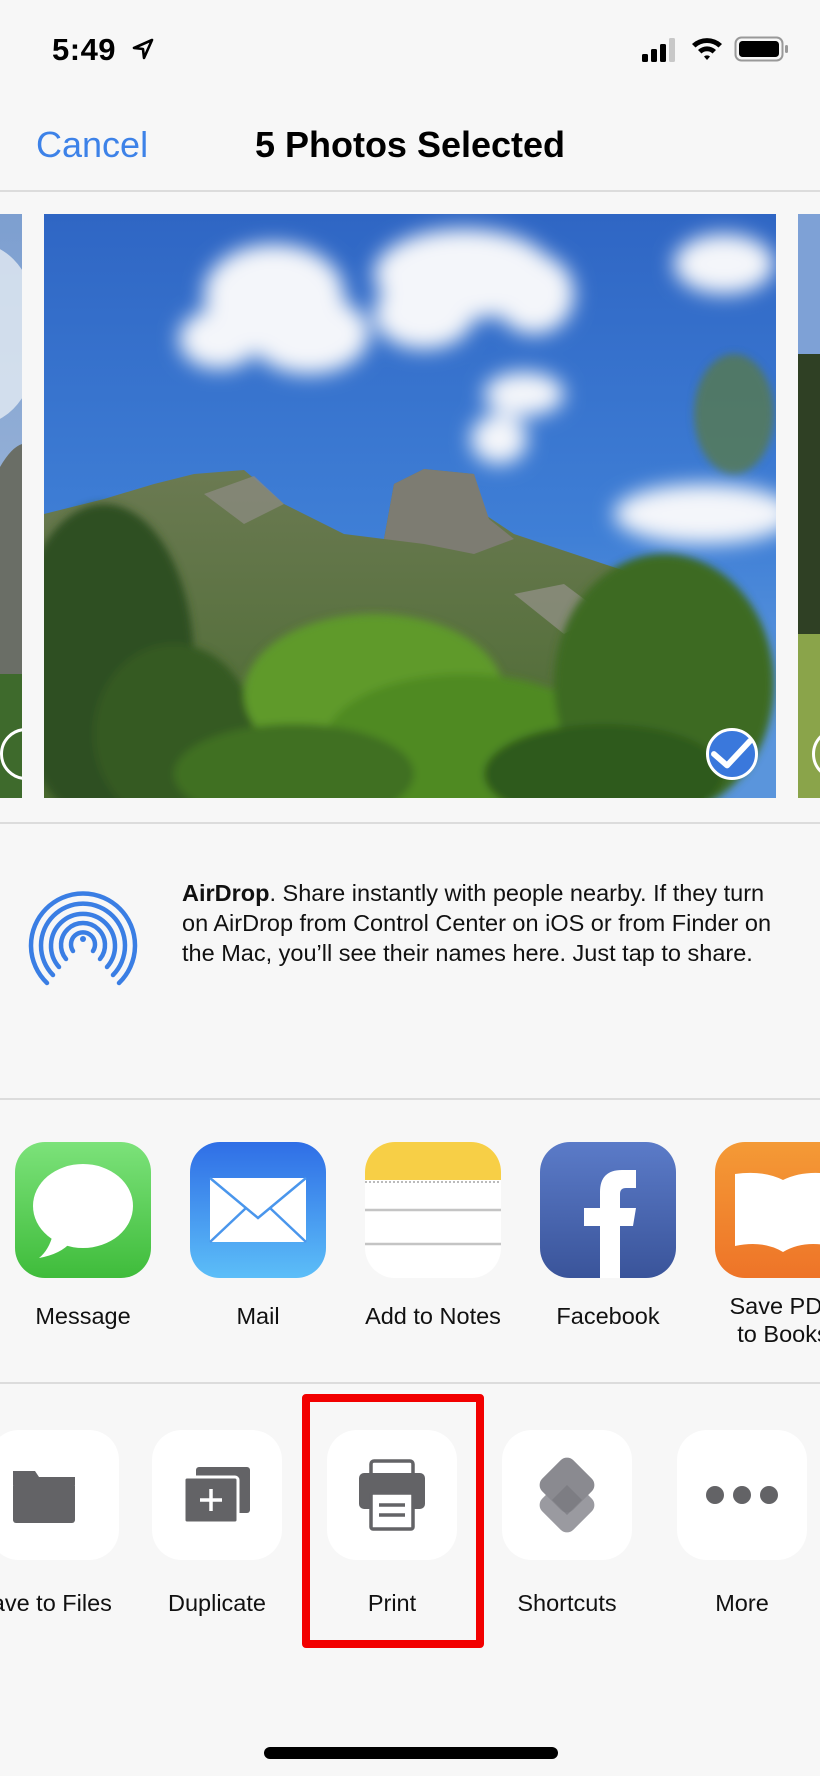  What do you see at coordinates (742, 1495) in the screenshot?
I see `more-icon` at bounding box center [742, 1495].